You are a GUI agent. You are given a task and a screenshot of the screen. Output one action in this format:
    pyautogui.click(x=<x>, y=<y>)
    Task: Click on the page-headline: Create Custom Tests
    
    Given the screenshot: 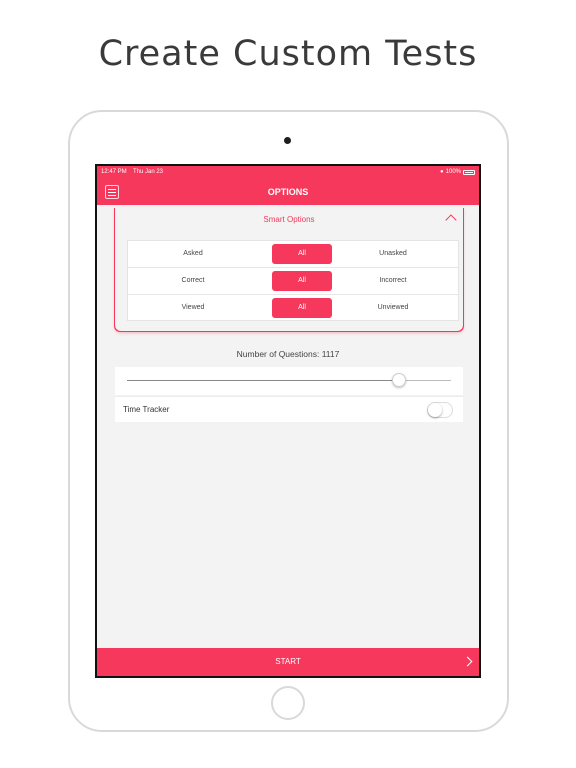 What is the action you would take?
    pyautogui.click(x=288, y=54)
    